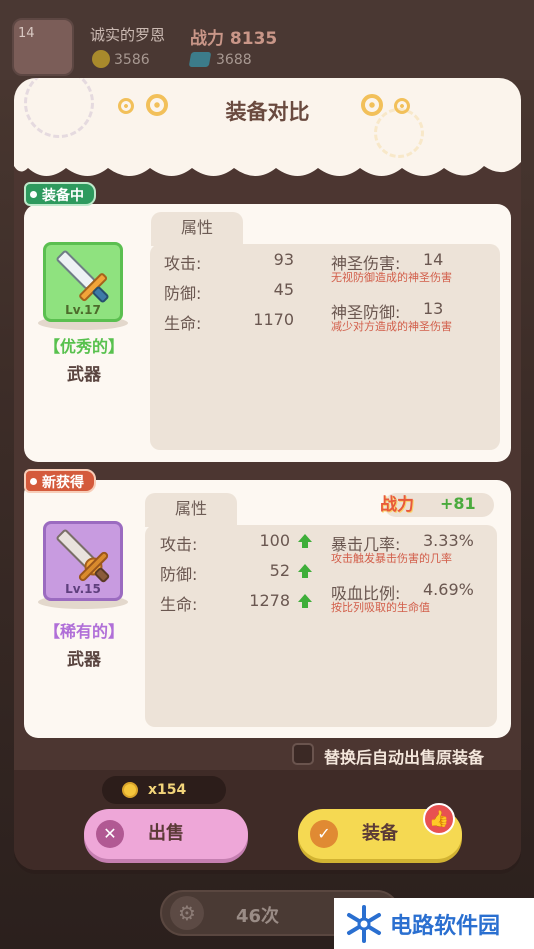 The image size is (534, 949). I want to click on dialog-title: 装备对比, so click(267, 112).